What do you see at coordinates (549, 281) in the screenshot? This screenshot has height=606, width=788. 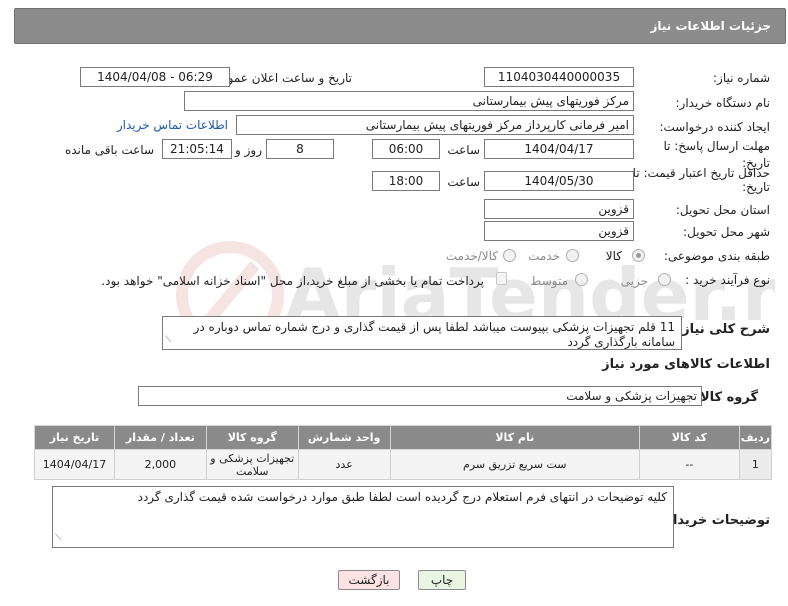 I see `process-medium-label: متوسط` at bounding box center [549, 281].